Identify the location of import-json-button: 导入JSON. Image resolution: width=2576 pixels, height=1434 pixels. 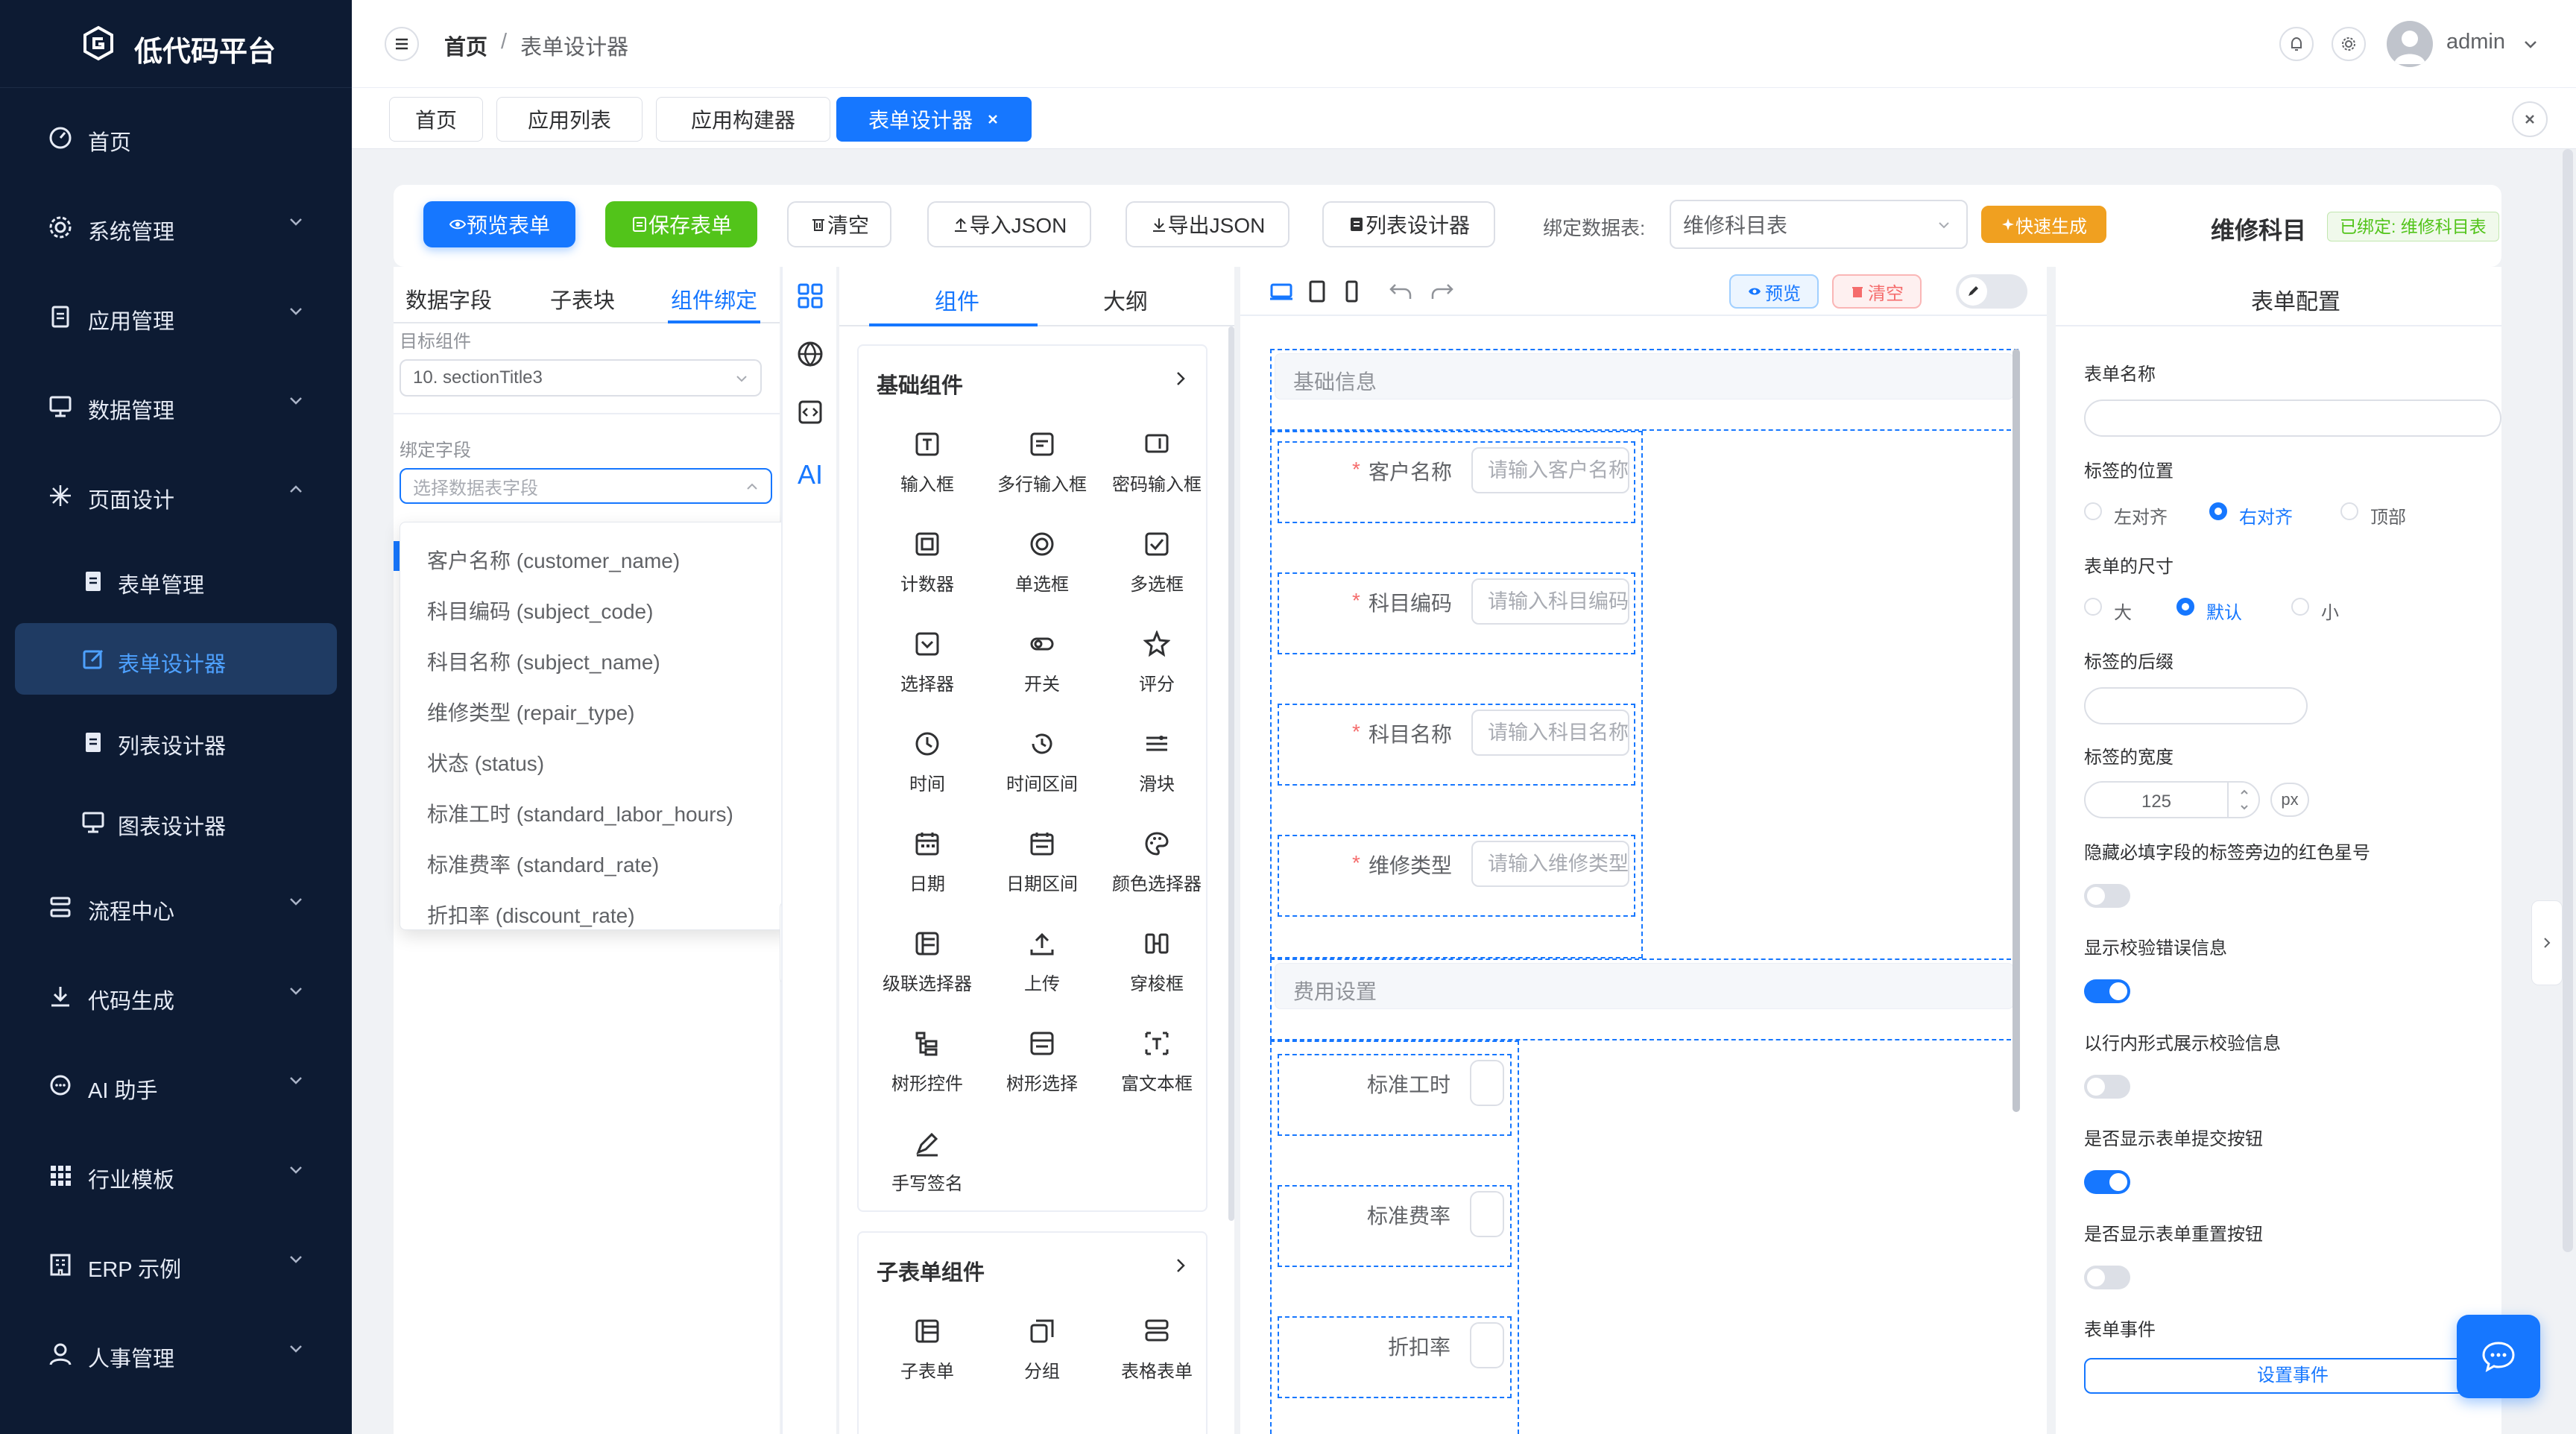
(1009, 224).